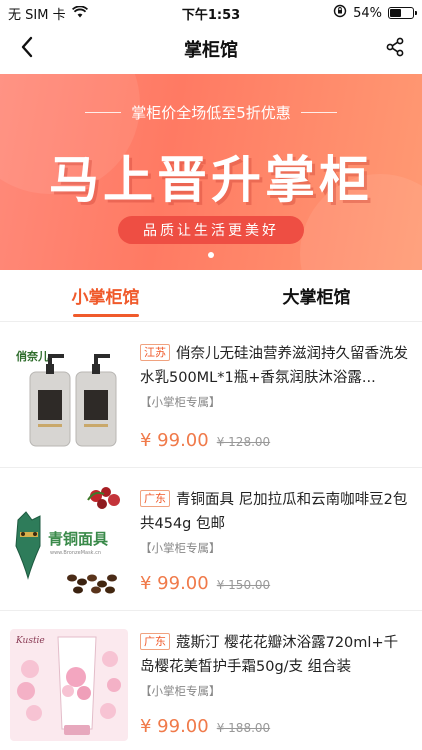 The image size is (422, 750). Describe the element at coordinates (269, 655) in the screenshot. I see `product-title: 蔻斯汀 樱花花瓣沐浴露720ml+千岛樱花美皙护手霜50g/支 组合装` at that location.